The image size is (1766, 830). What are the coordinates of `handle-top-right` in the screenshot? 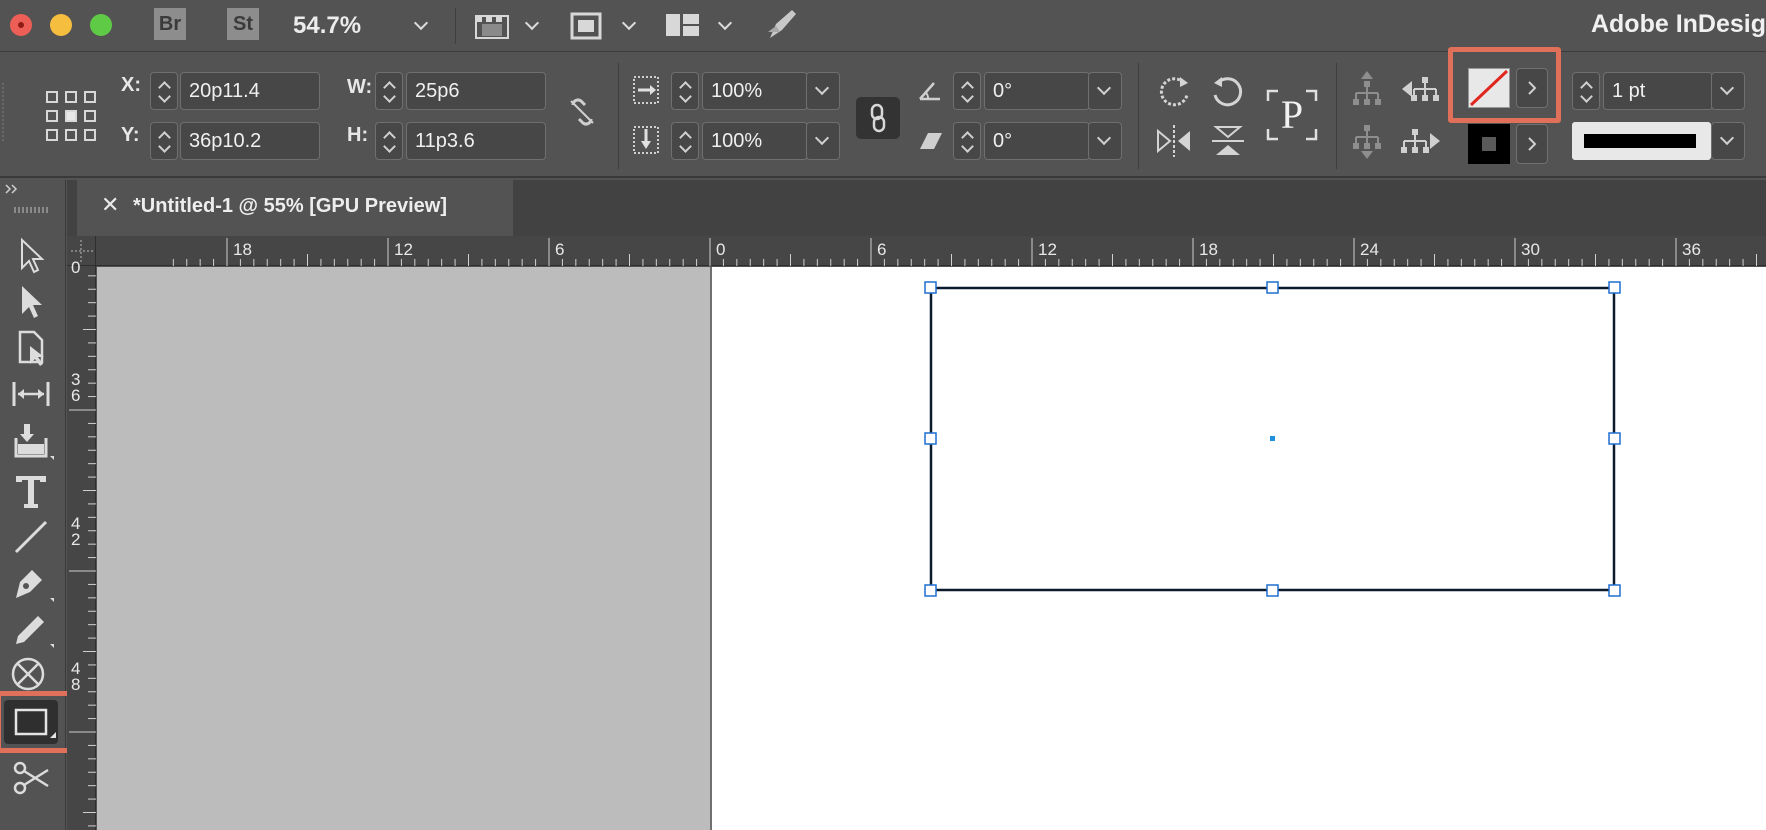 It's located at (1614, 287).